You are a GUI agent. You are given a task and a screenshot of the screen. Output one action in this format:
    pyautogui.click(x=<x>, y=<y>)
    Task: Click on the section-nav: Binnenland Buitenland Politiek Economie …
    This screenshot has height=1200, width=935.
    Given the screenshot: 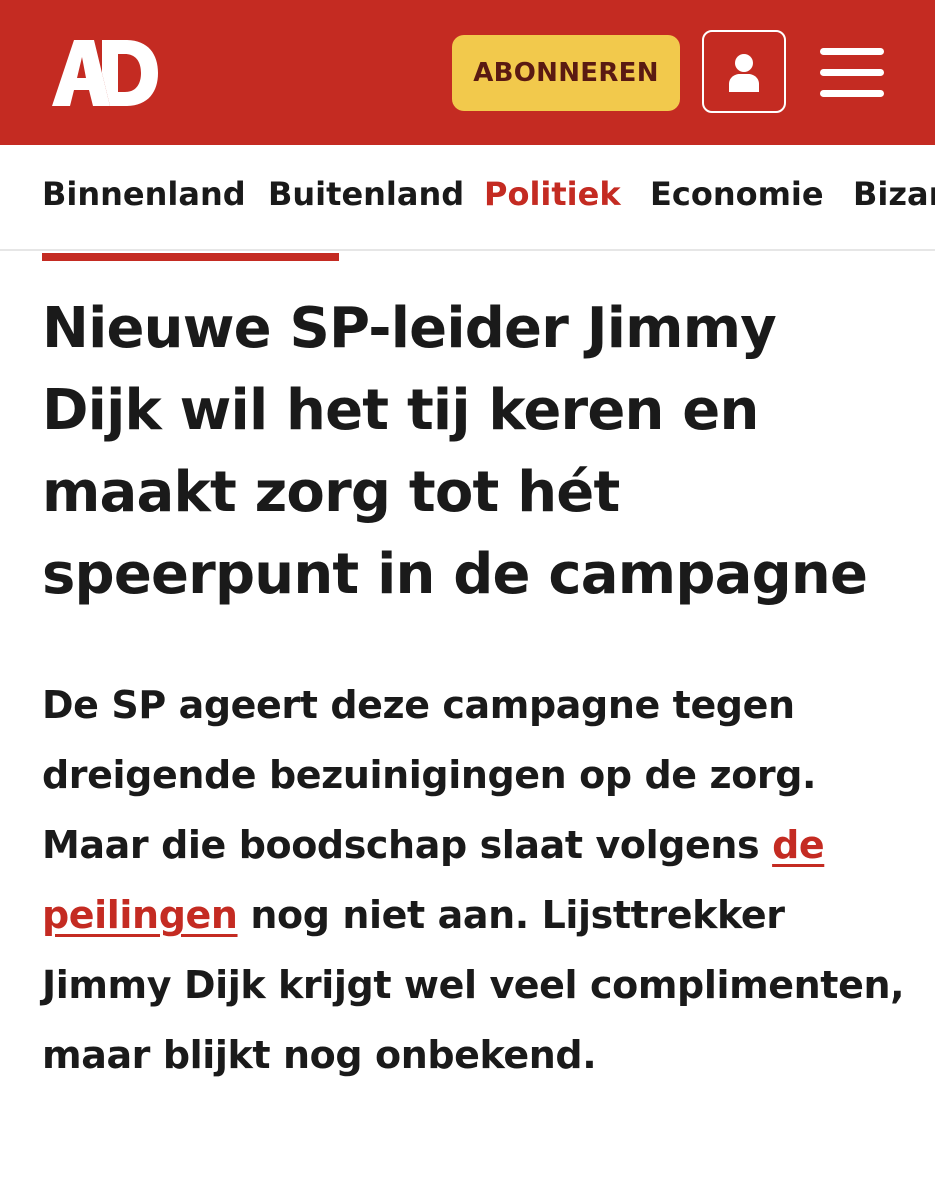 What is the action you would take?
    pyautogui.click(x=467, y=198)
    